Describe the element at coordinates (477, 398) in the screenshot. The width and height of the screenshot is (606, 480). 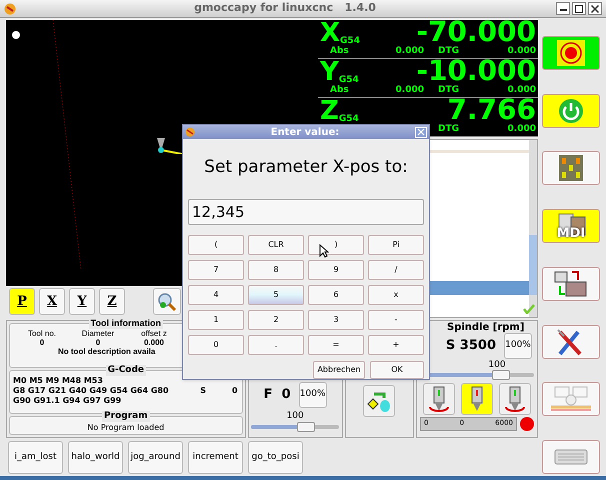
I see `spindle-stop-button` at that location.